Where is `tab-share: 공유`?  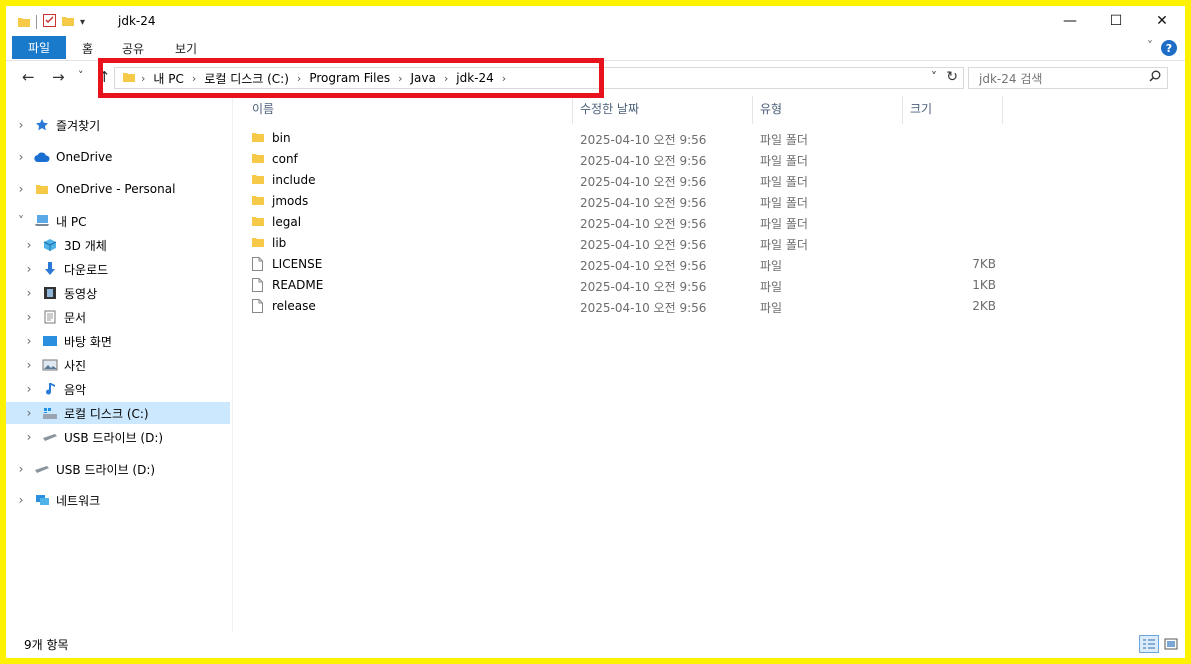 tab-share: 공유 is located at coordinates (133, 48).